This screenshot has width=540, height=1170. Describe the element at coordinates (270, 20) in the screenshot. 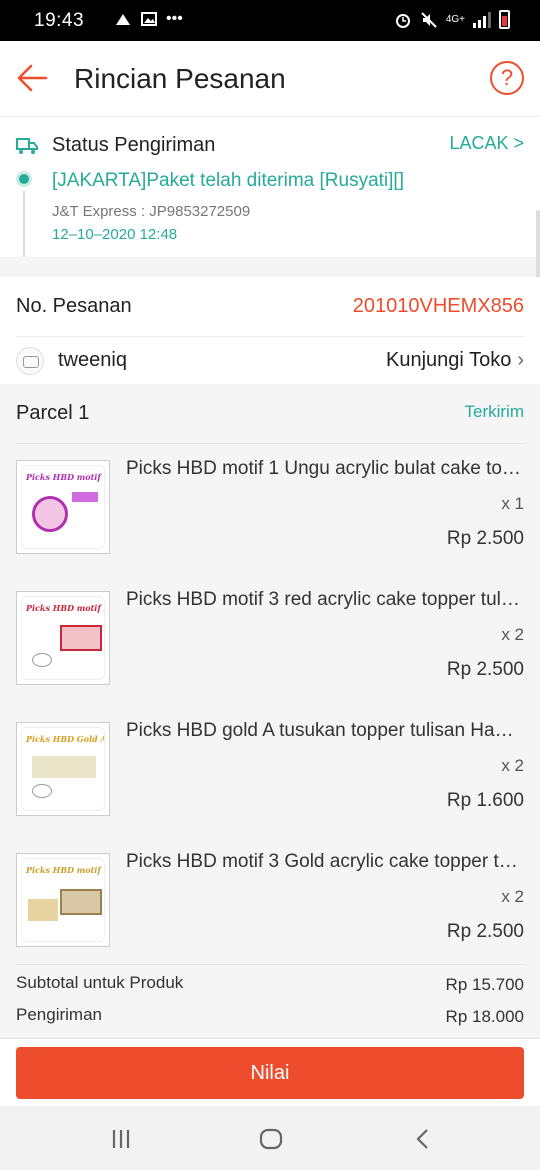

I see `status-bar: 19:43 ••• 4G+` at that location.